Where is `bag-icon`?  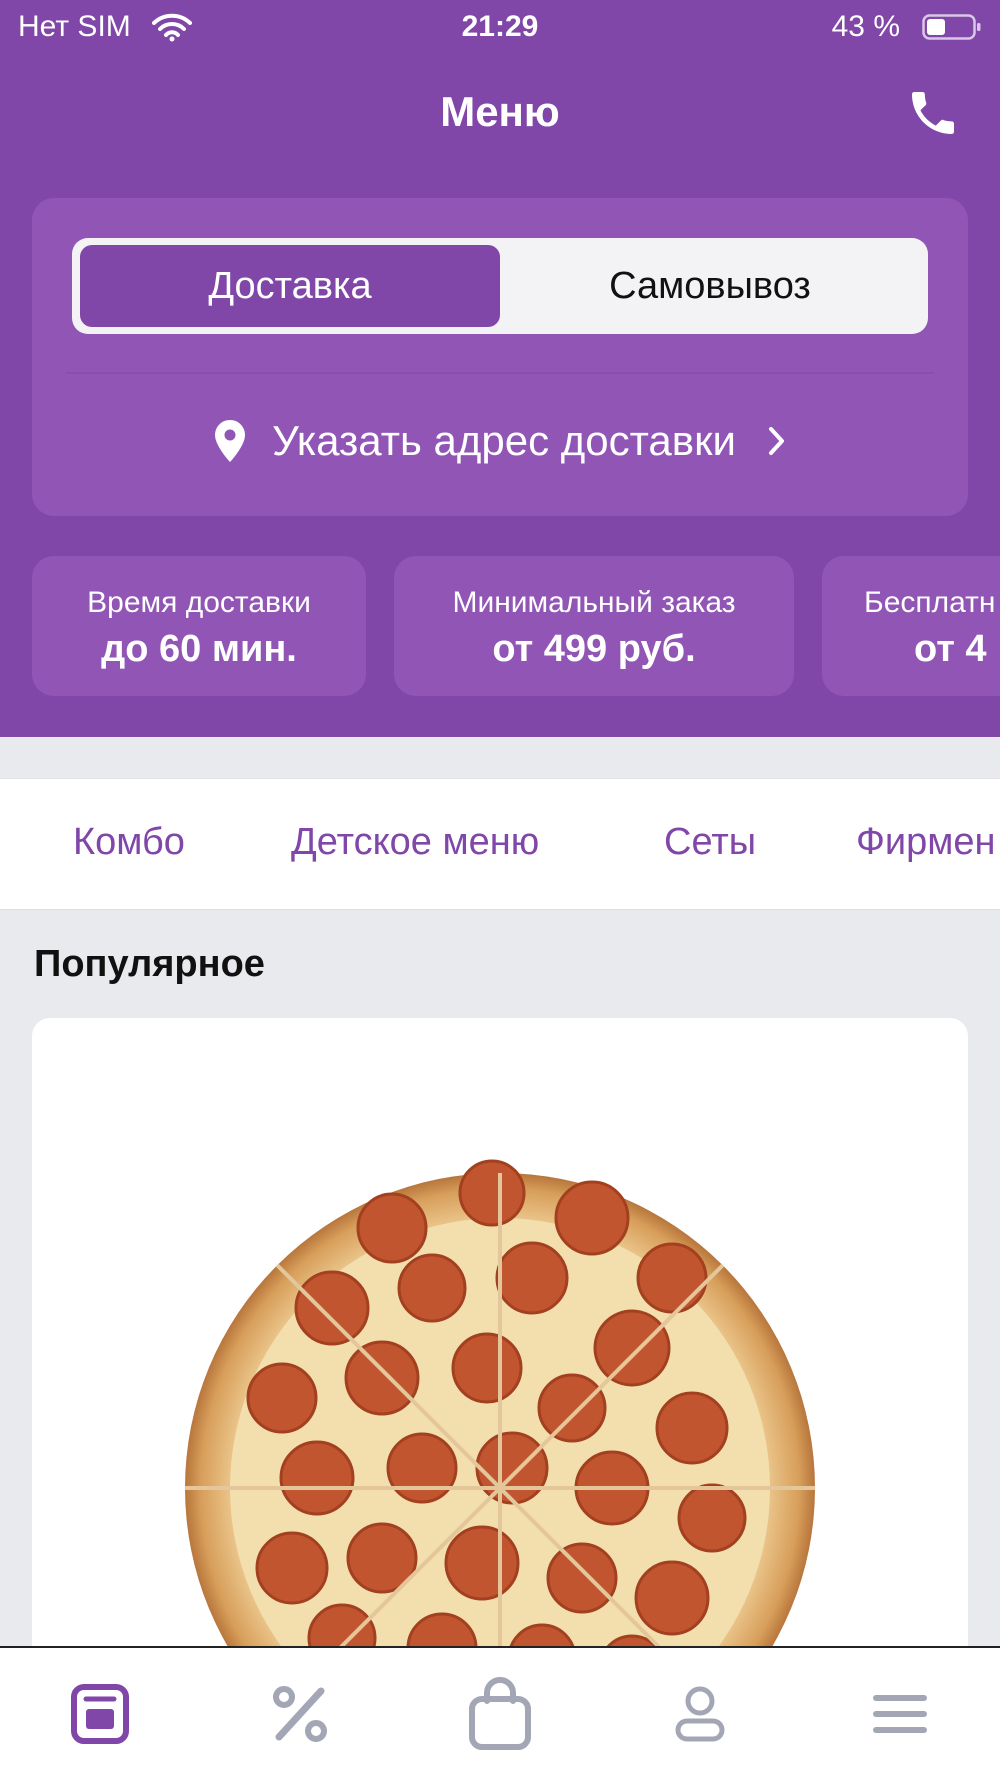
bag-icon is located at coordinates (500, 1713).